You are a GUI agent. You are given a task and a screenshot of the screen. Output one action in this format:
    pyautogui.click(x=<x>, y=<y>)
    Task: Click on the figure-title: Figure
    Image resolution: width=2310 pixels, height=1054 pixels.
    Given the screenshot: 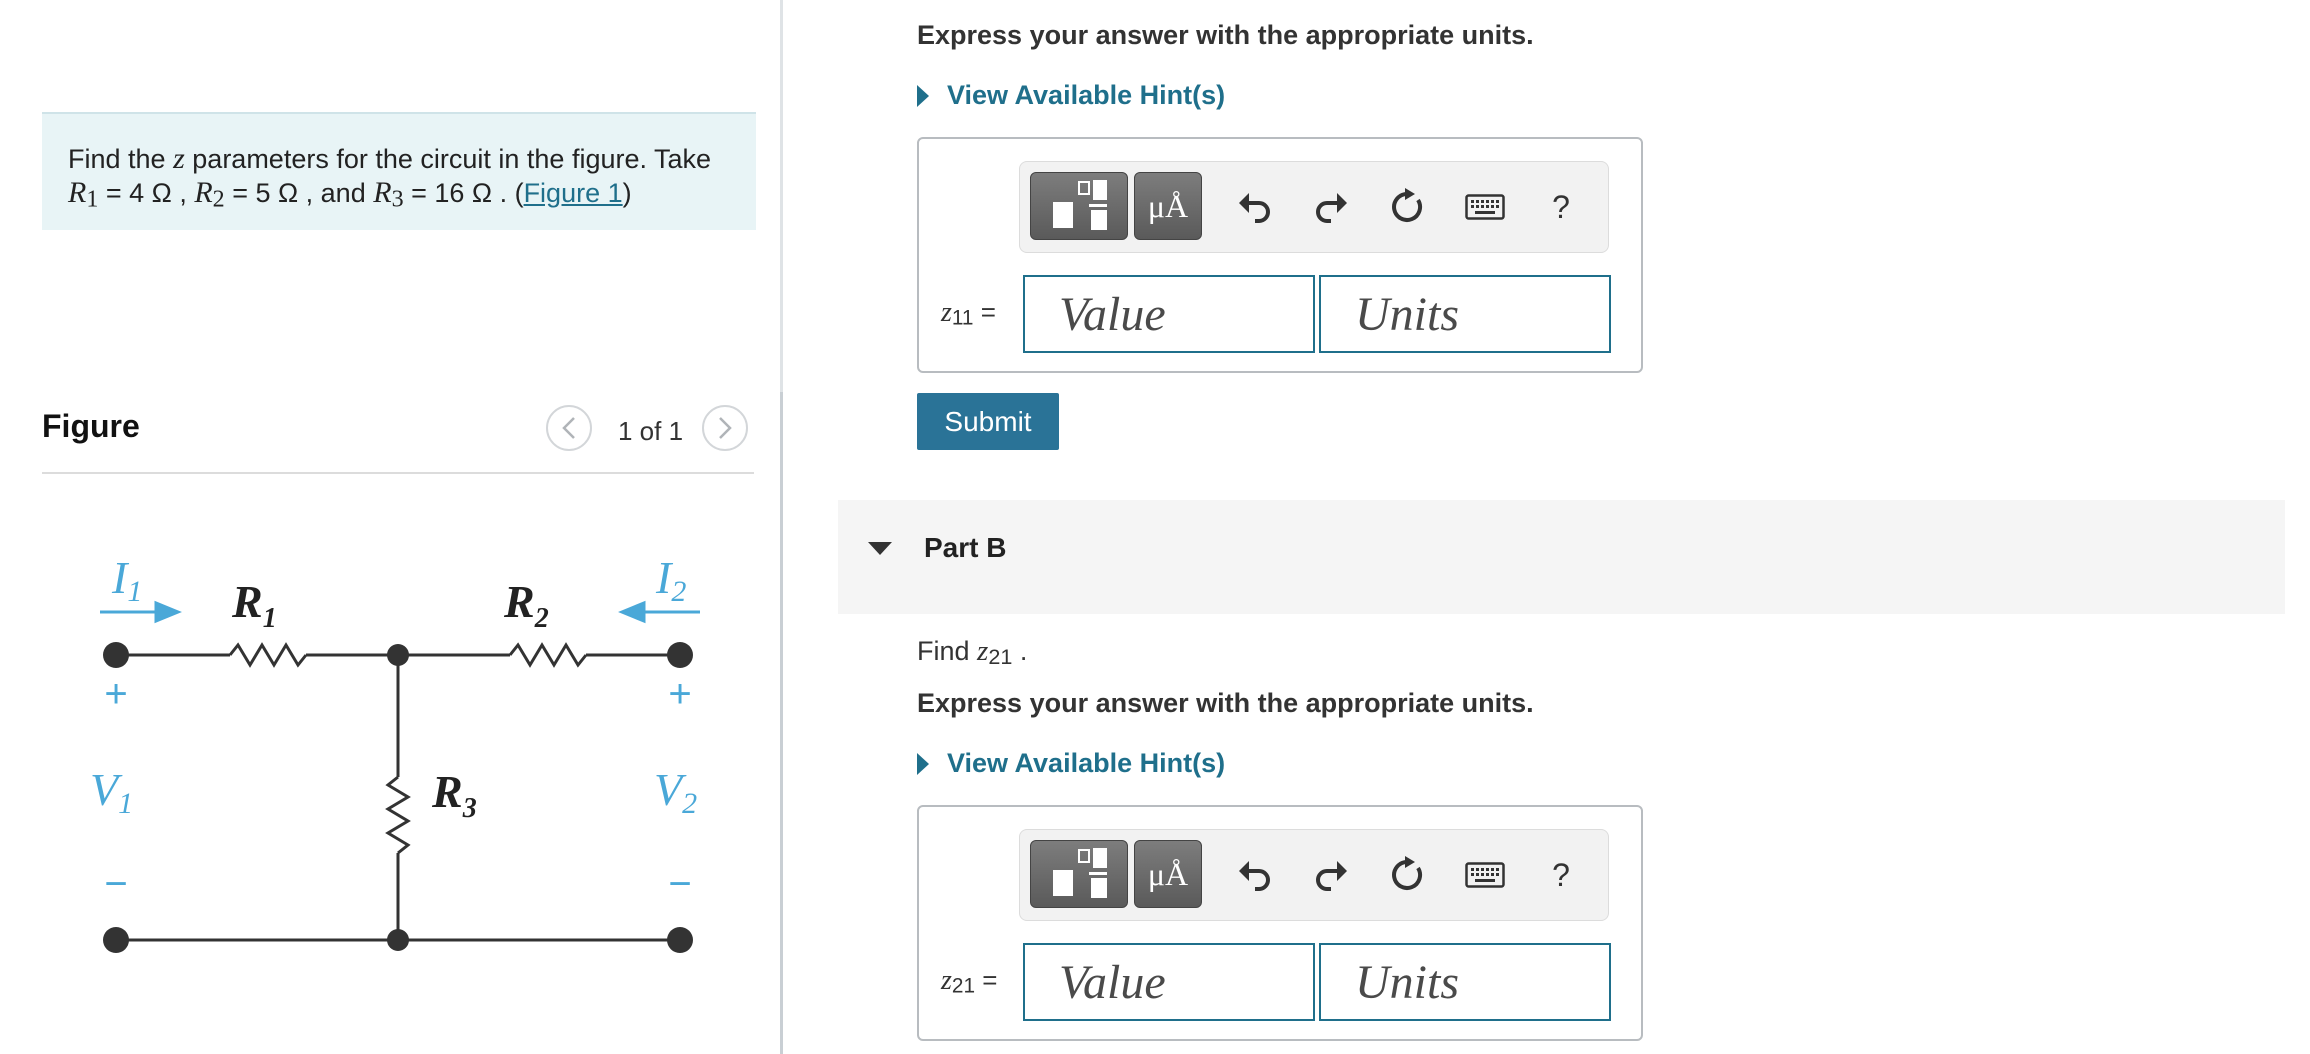 What is the action you would take?
    pyautogui.click(x=91, y=426)
    